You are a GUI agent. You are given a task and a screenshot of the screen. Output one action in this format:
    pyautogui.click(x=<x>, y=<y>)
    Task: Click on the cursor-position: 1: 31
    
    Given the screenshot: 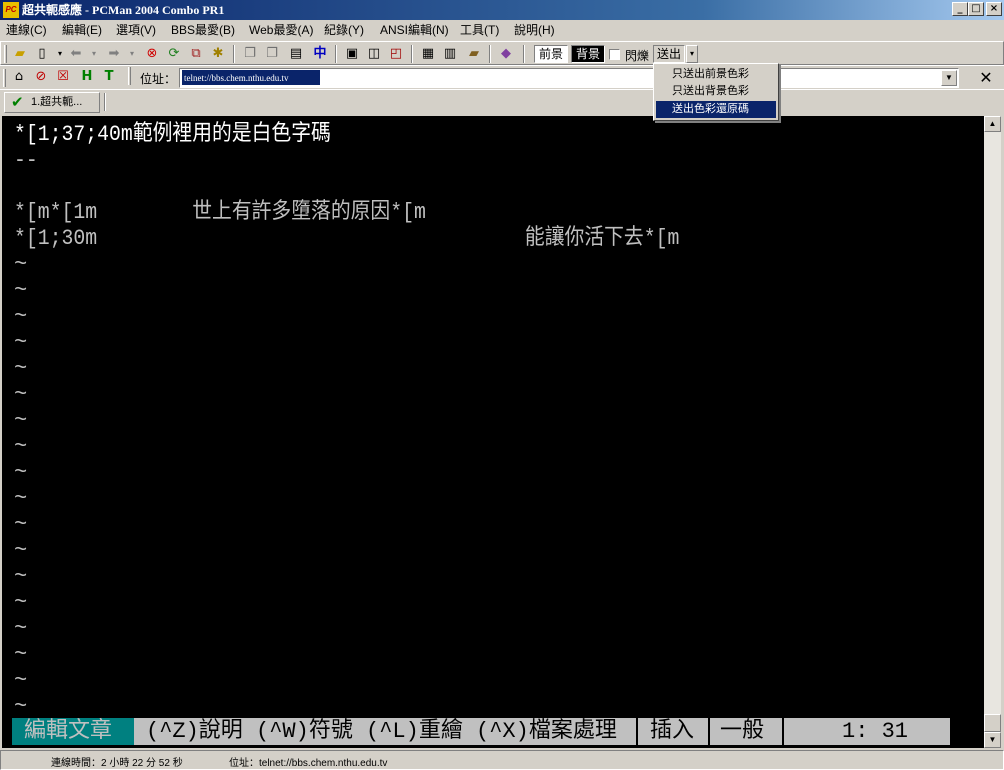 What is the action you would take?
    pyautogui.click(x=875, y=731)
    